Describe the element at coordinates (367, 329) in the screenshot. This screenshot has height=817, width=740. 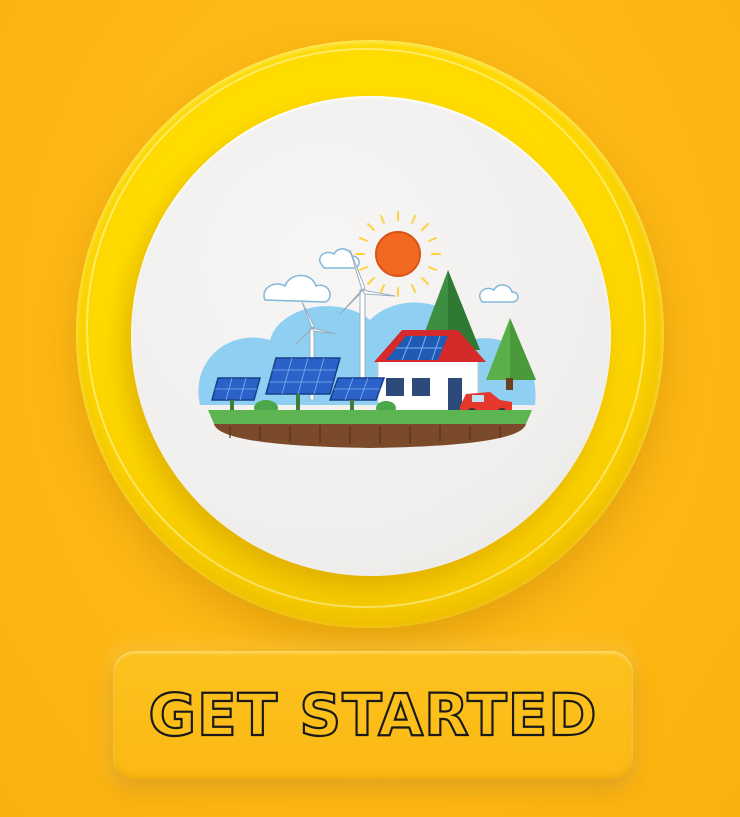
I see `renewable-energy-icon` at that location.